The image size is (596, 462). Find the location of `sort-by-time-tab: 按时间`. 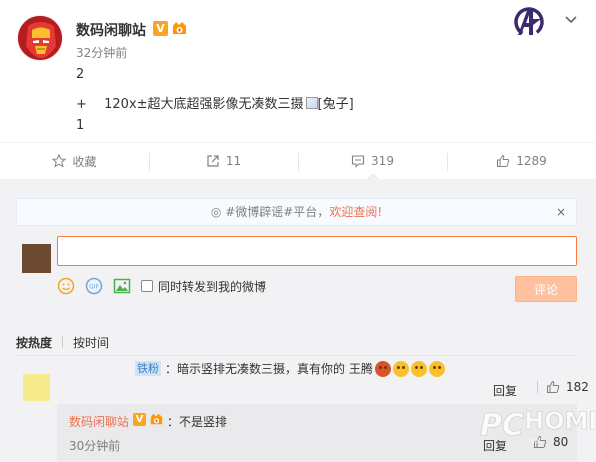

sort-by-time-tab: 按时间 is located at coordinates (91, 342).